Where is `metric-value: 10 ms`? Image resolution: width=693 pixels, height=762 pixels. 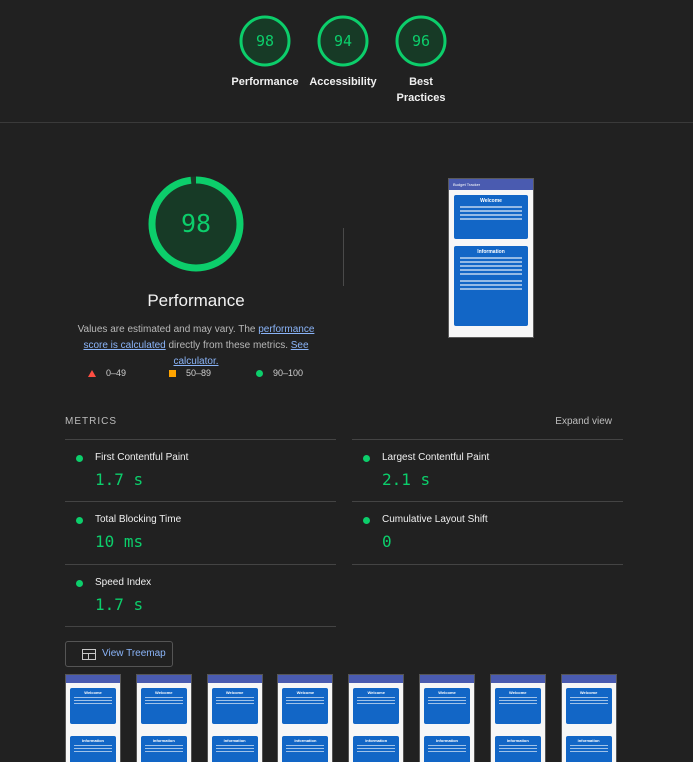
metric-value: 10 ms is located at coordinates (119, 541).